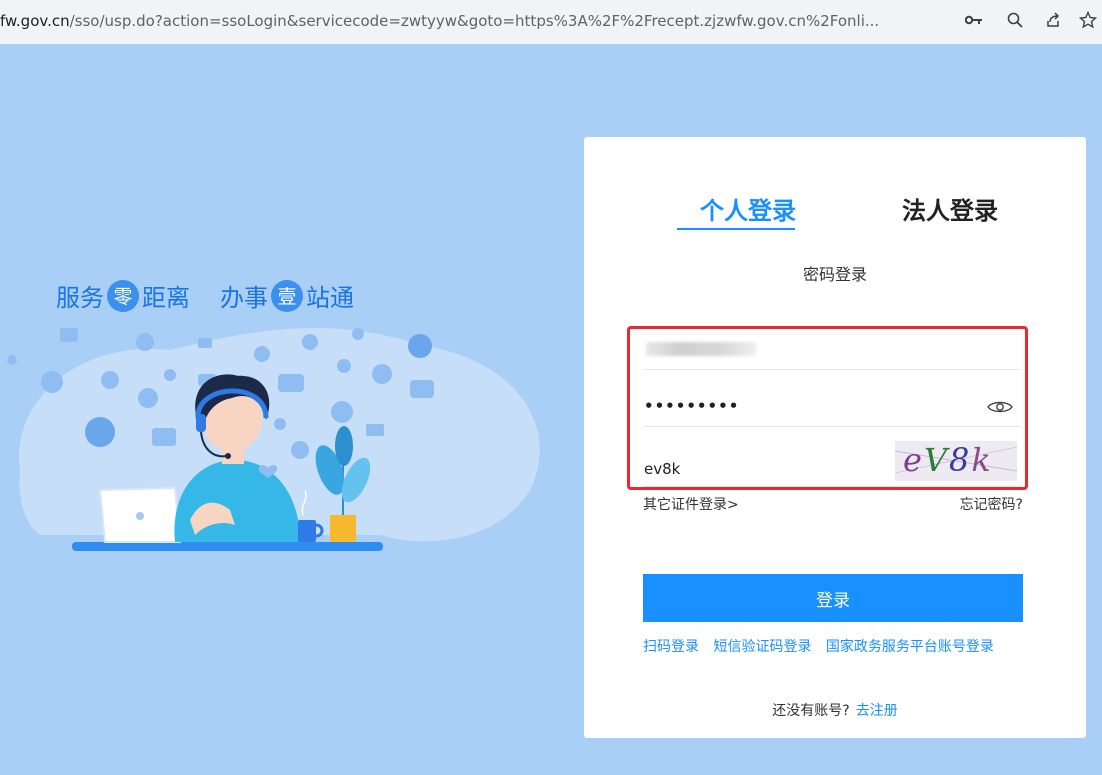  Describe the element at coordinates (832, 407) in the screenshot. I see `password-field: •••••••••` at that location.